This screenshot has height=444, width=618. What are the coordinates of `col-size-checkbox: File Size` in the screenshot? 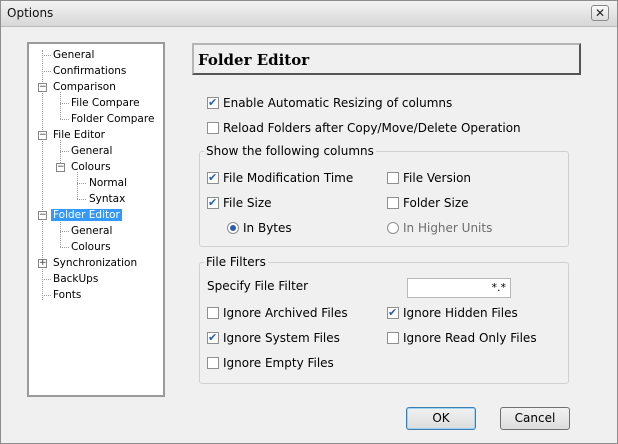 It's located at (239, 203).